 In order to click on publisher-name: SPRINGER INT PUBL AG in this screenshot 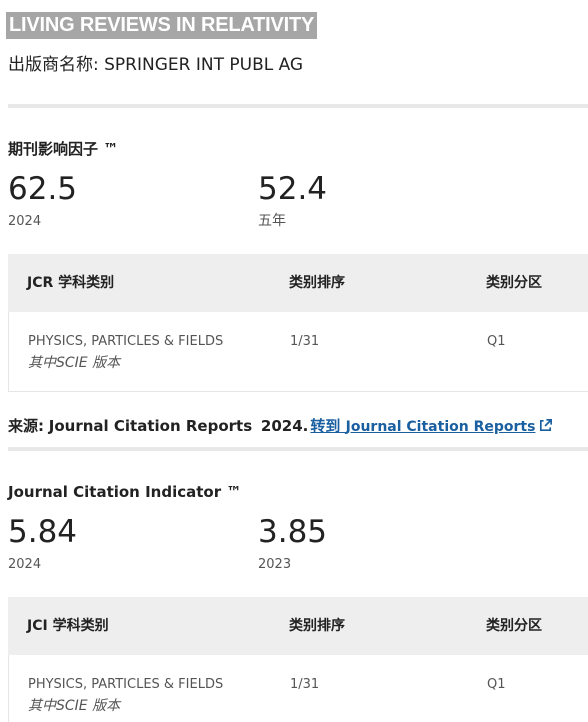, I will do `click(204, 65)`.